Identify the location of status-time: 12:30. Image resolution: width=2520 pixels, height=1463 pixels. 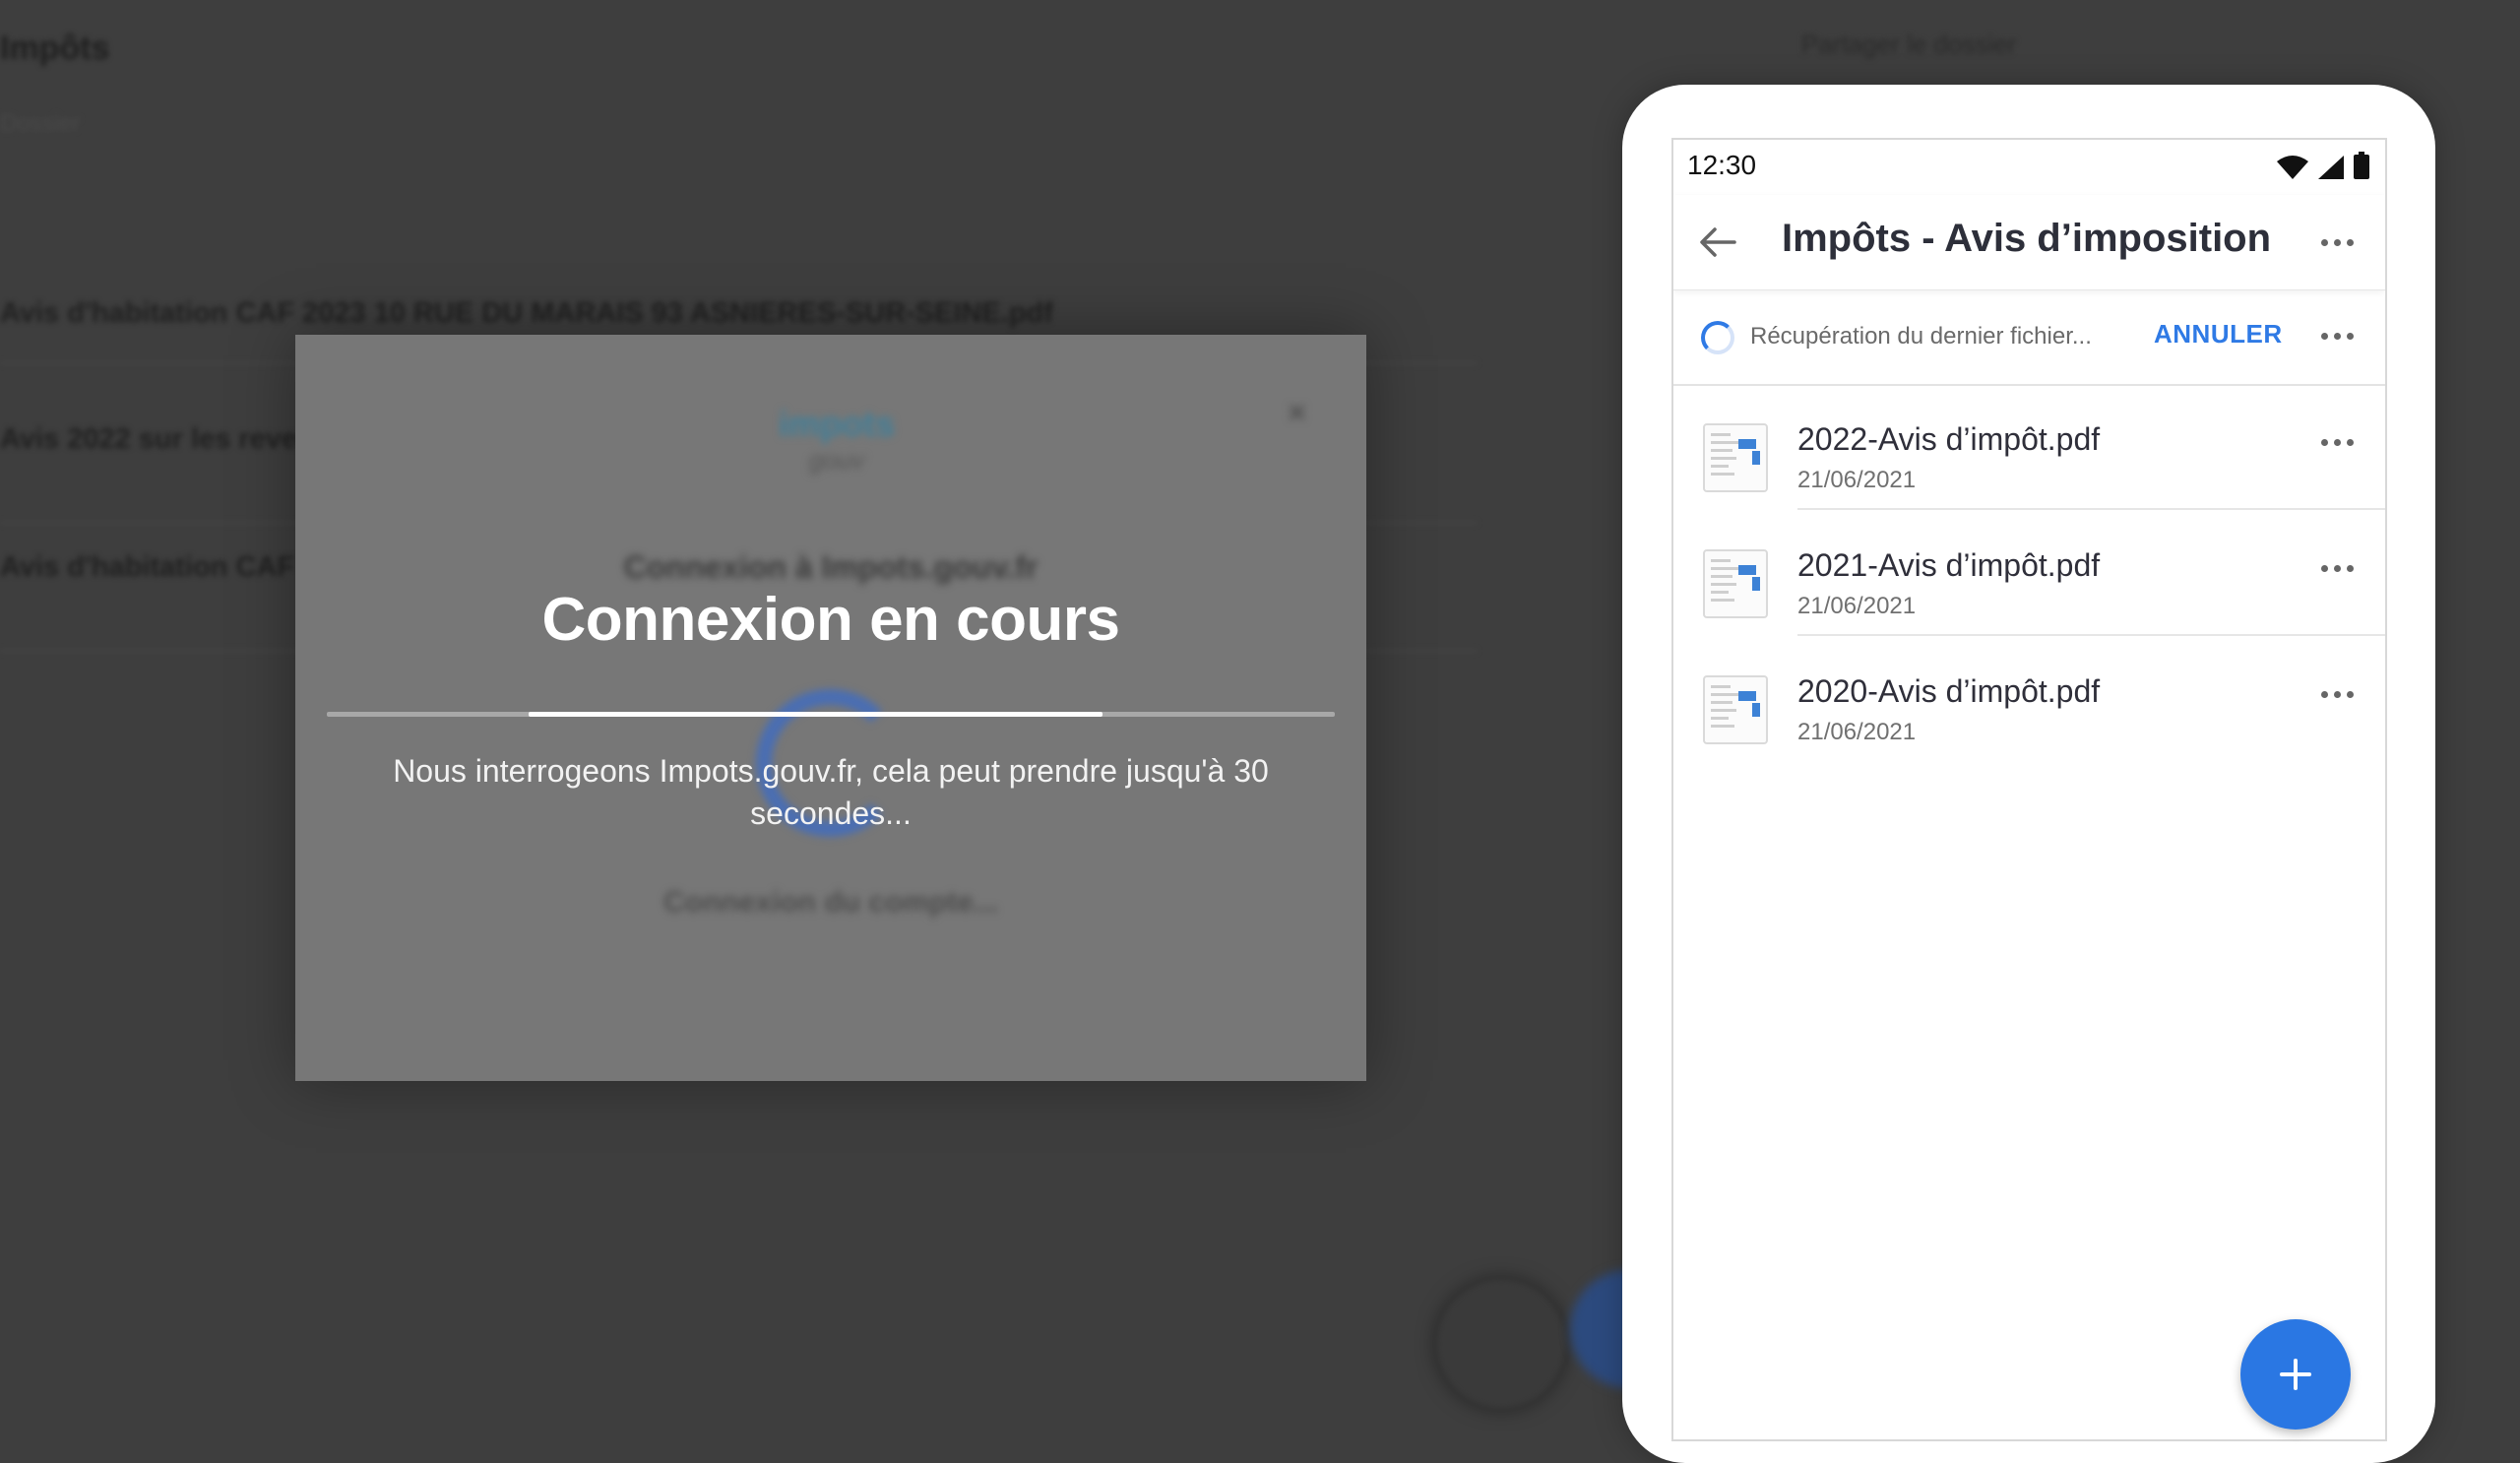
(1722, 165).